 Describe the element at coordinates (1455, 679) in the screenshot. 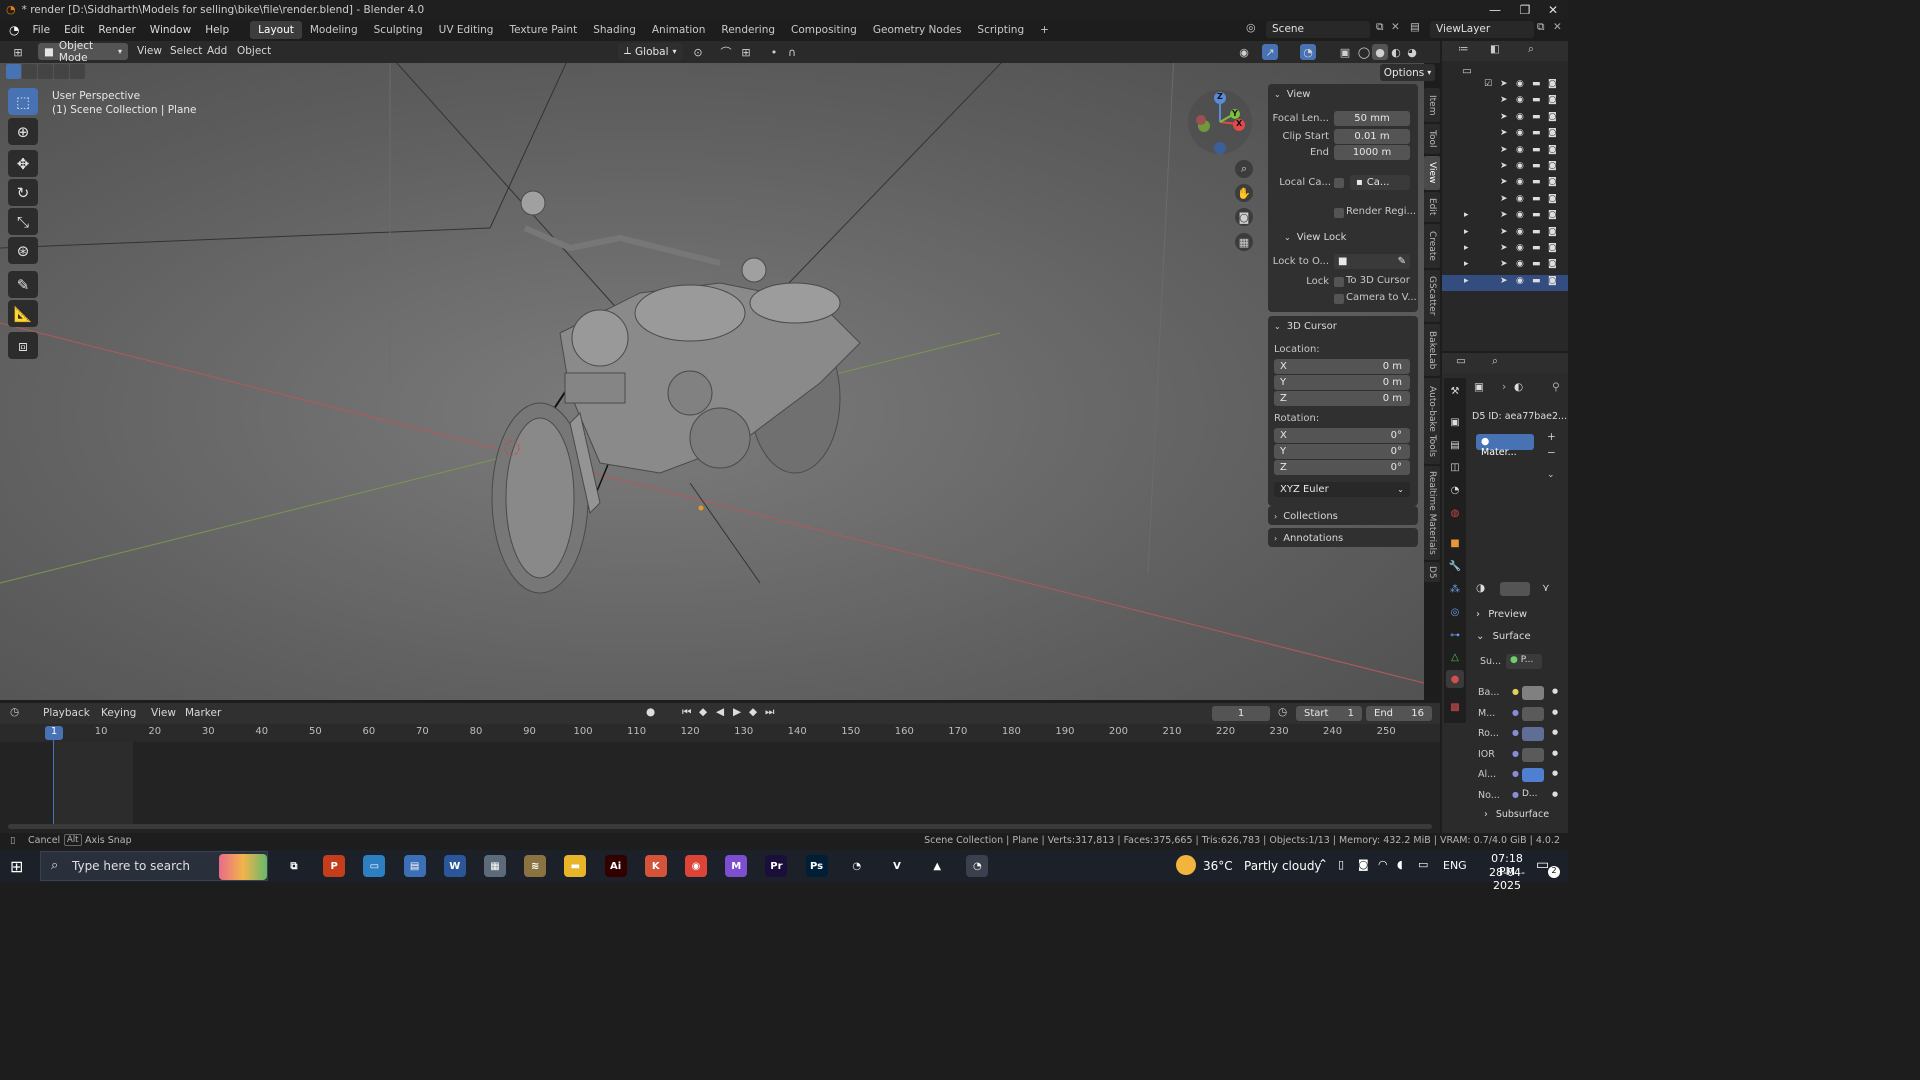

I see `material-tab-icon: ●` at that location.